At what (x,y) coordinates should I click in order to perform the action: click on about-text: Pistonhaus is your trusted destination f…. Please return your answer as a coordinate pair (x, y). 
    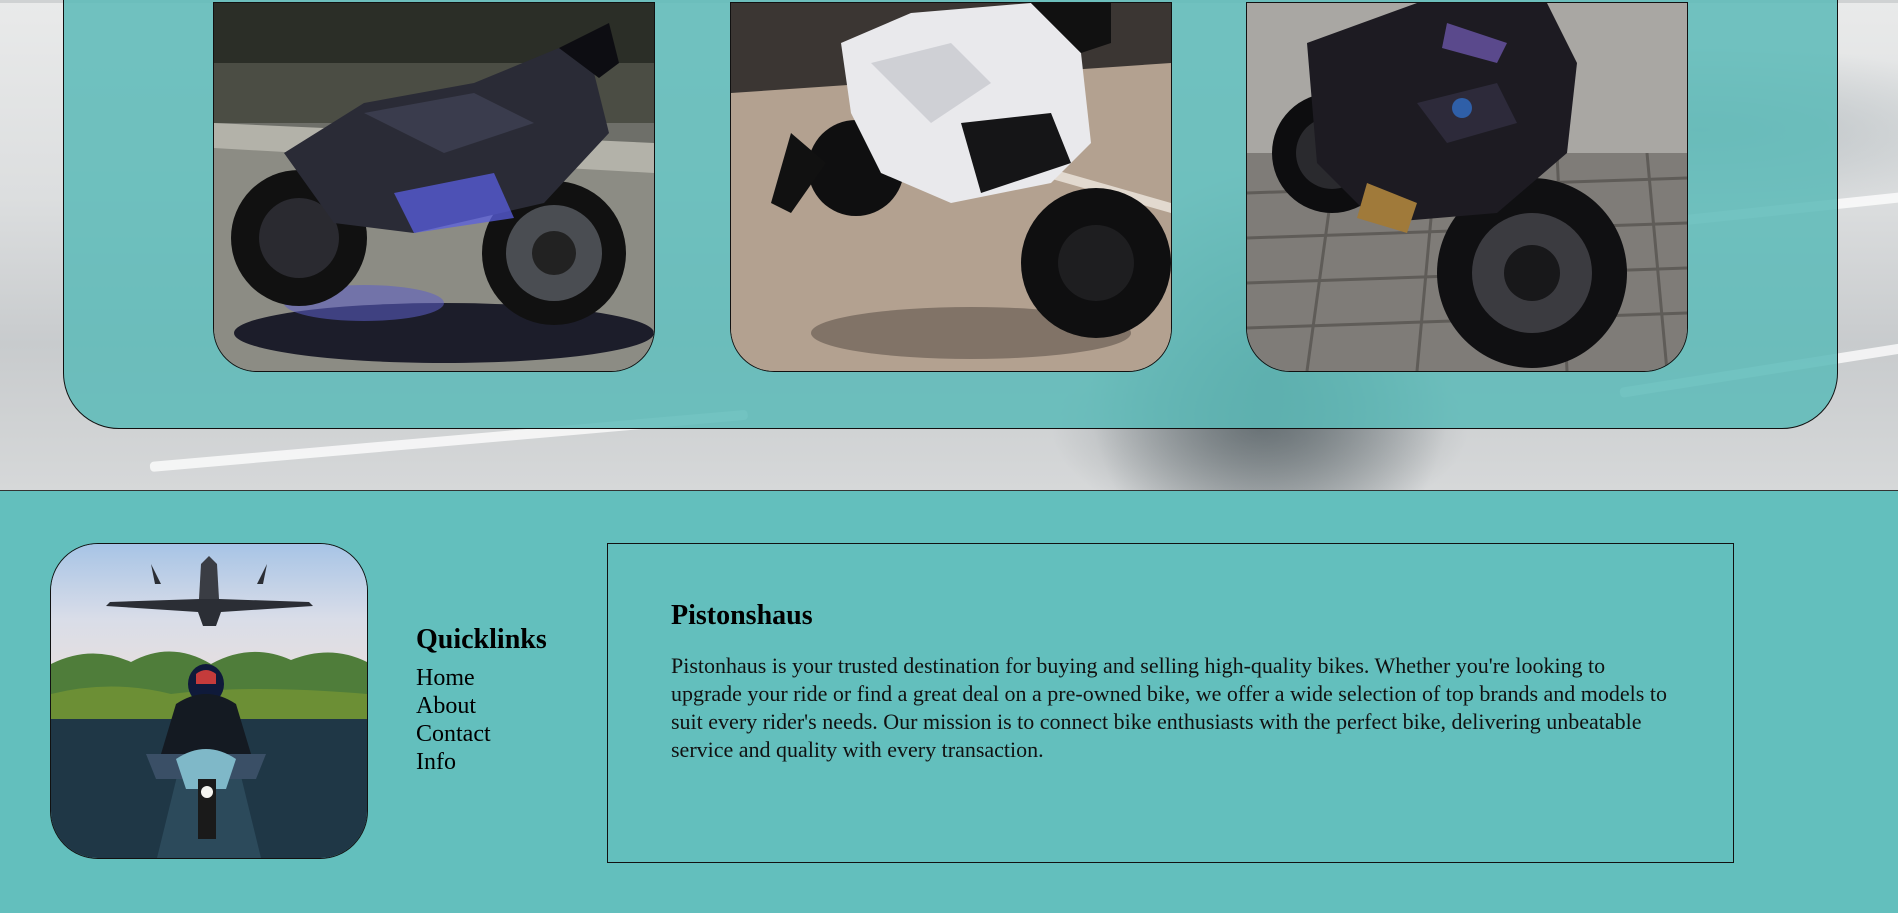
    Looking at the image, I should click on (1169, 707).